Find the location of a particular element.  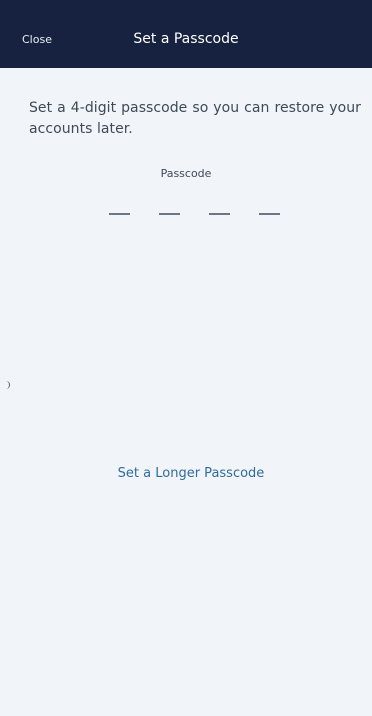

edge-handle-icon is located at coordinates (8, 385).